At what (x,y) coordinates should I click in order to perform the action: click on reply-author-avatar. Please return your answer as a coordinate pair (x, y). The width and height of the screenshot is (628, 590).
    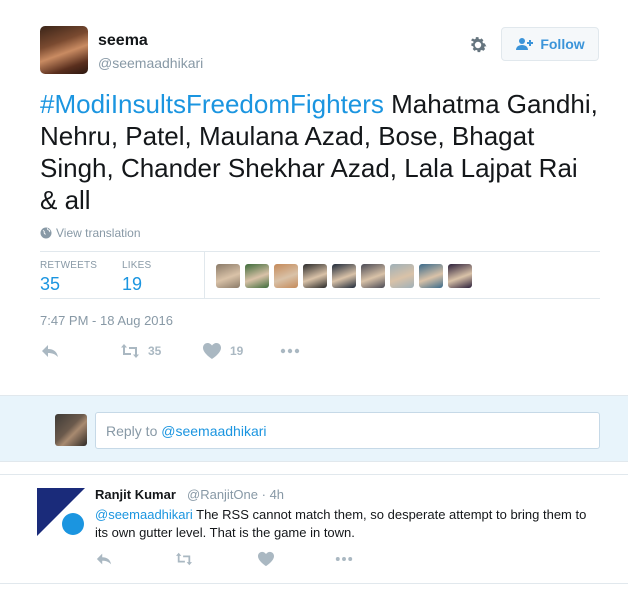
    Looking at the image, I should click on (61, 512).